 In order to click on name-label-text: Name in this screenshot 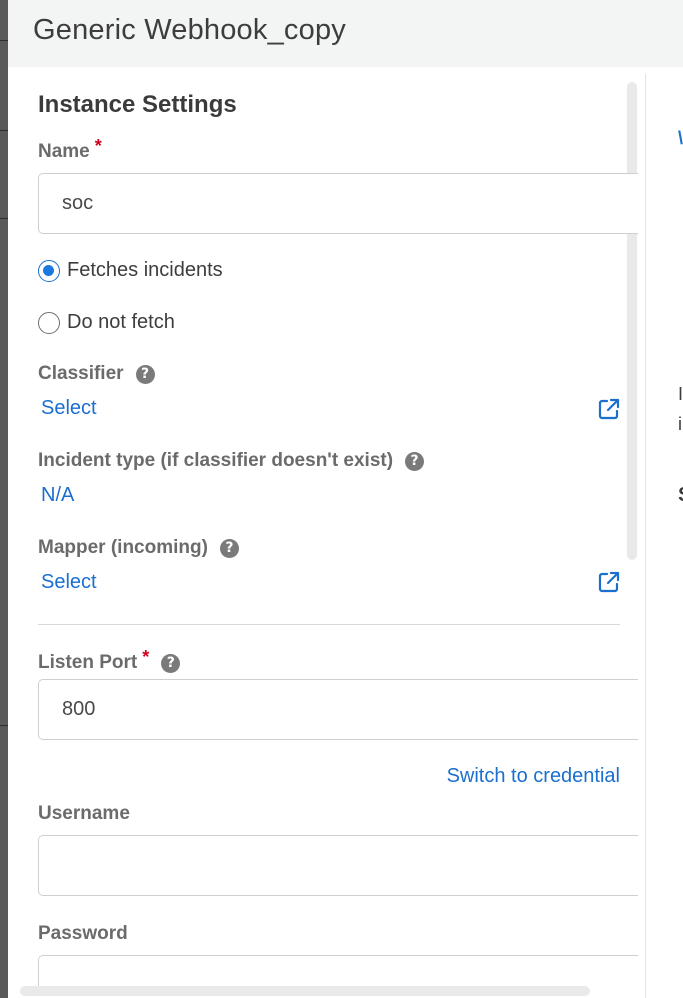, I will do `click(64, 151)`.